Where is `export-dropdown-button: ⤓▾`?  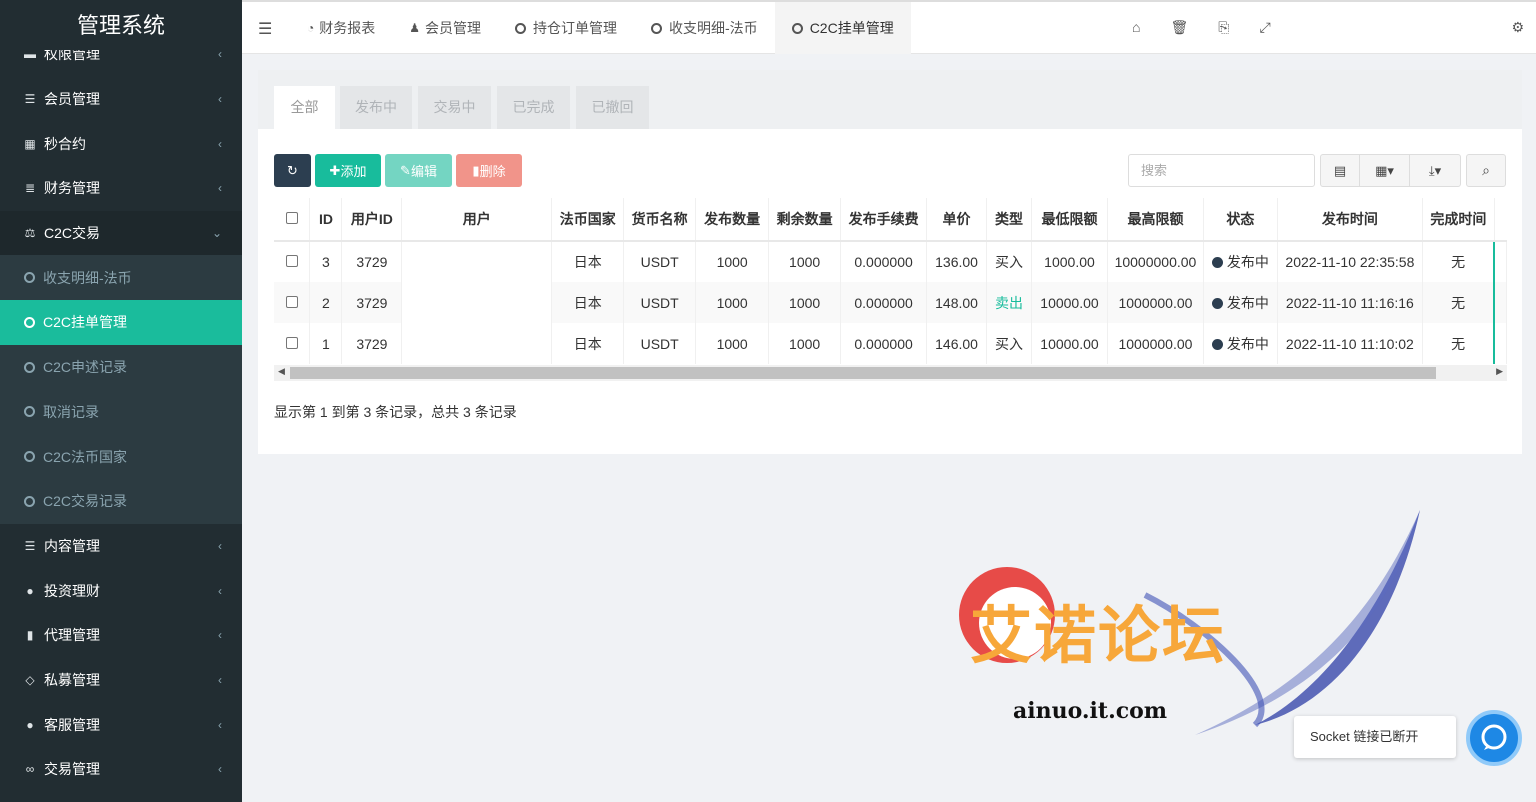
export-dropdown-button: ⤓▾ is located at coordinates (1435, 170).